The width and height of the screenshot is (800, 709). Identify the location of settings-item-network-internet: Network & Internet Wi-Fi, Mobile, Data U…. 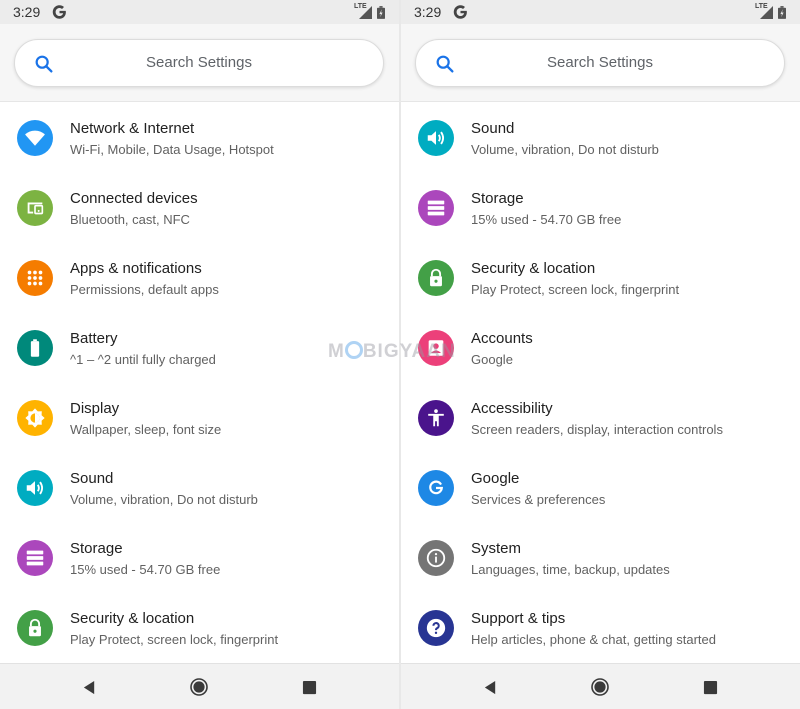
(199, 137).